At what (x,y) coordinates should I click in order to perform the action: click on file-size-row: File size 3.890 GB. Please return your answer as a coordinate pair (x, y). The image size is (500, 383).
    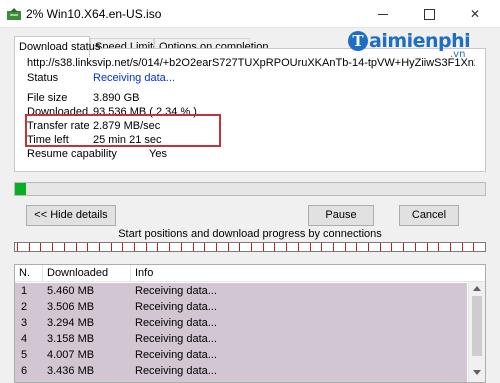
    Looking at the image, I should click on (247, 99).